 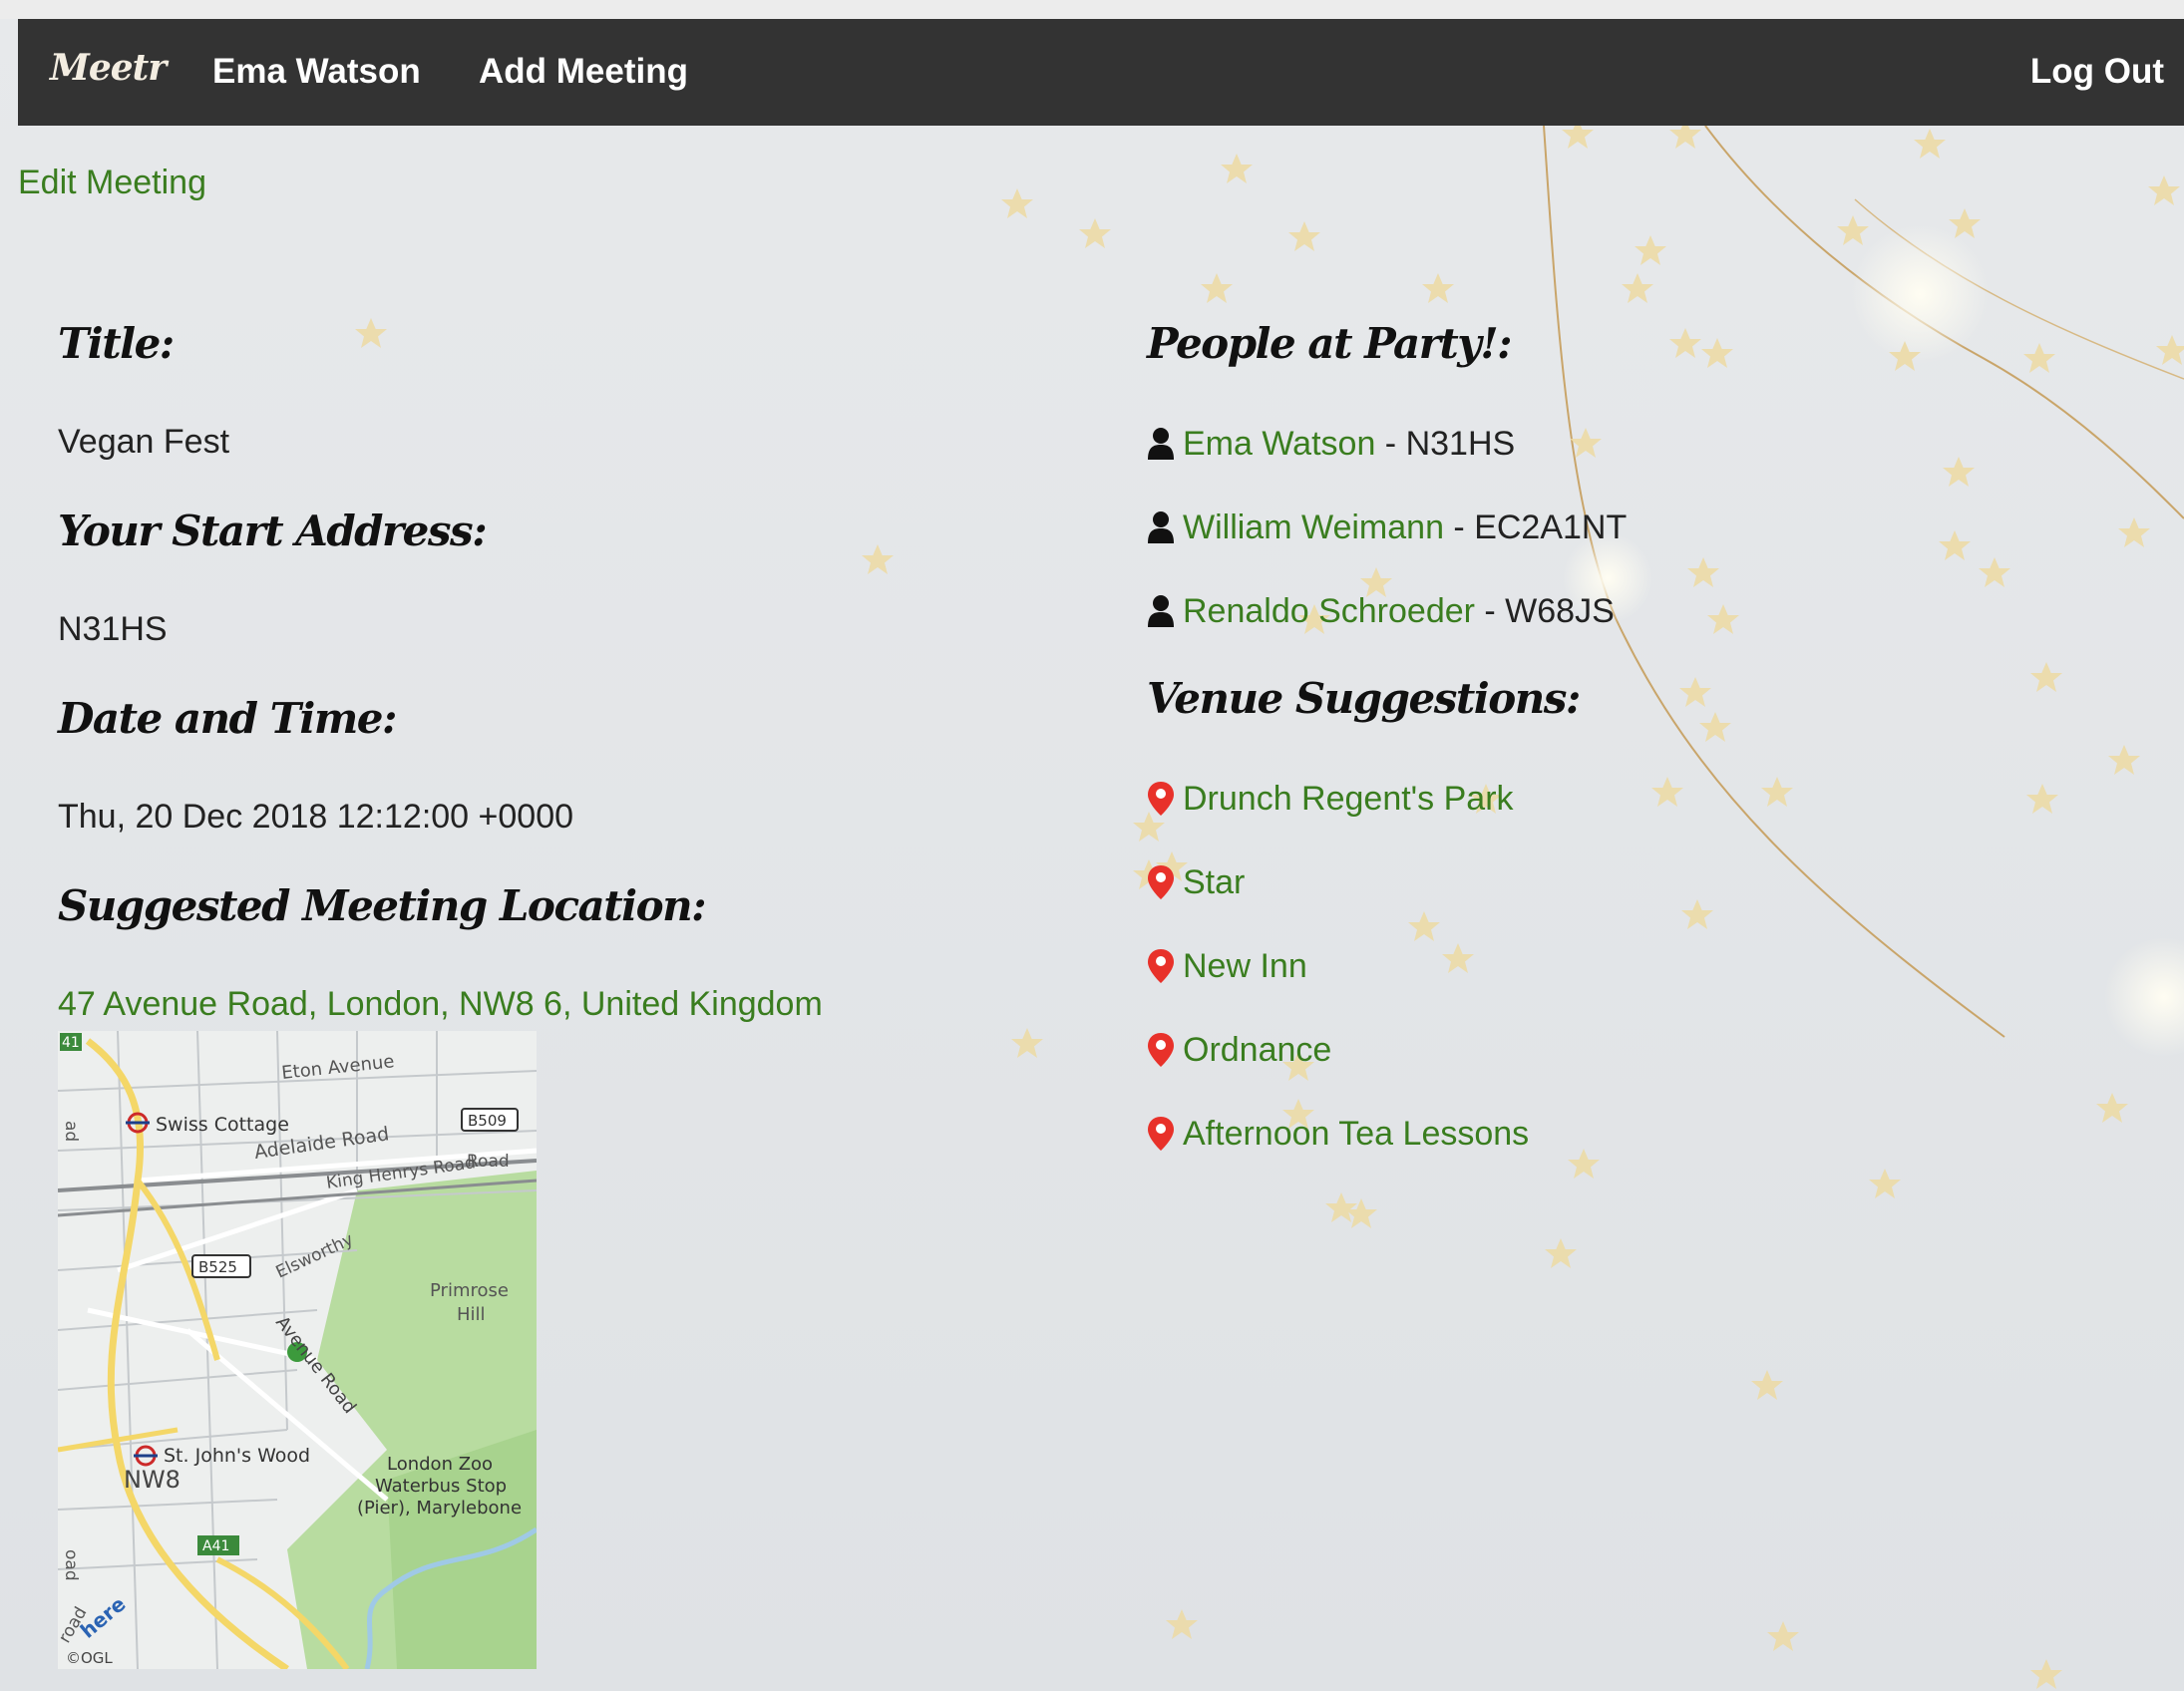 What do you see at coordinates (71, 1043) in the screenshot?
I see `map-label-a41-top: 41` at bounding box center [71, 1043].